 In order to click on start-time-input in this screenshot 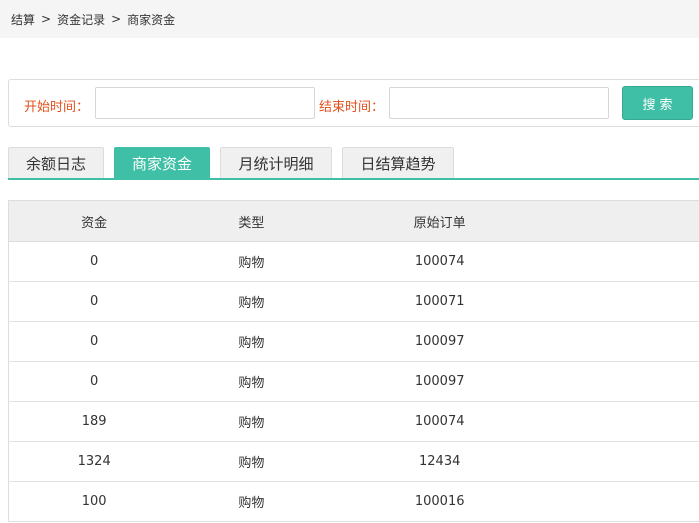, I will do `click(205, 103)`.